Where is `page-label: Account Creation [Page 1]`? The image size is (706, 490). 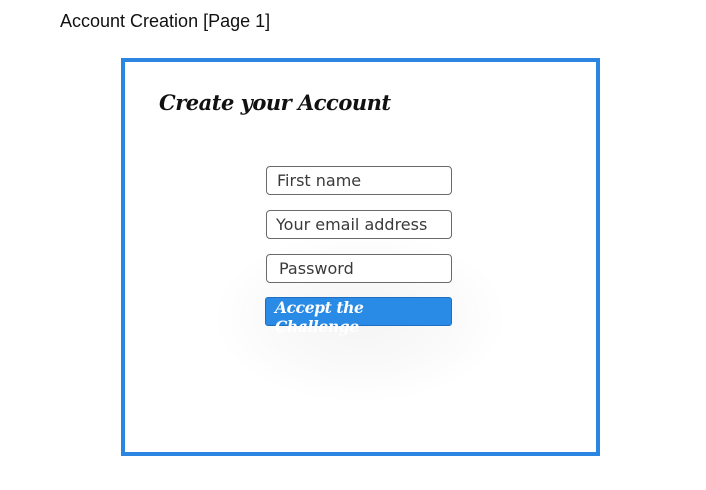 page-label: Account Creation [Page 1] is located at coordinates (165, 21).